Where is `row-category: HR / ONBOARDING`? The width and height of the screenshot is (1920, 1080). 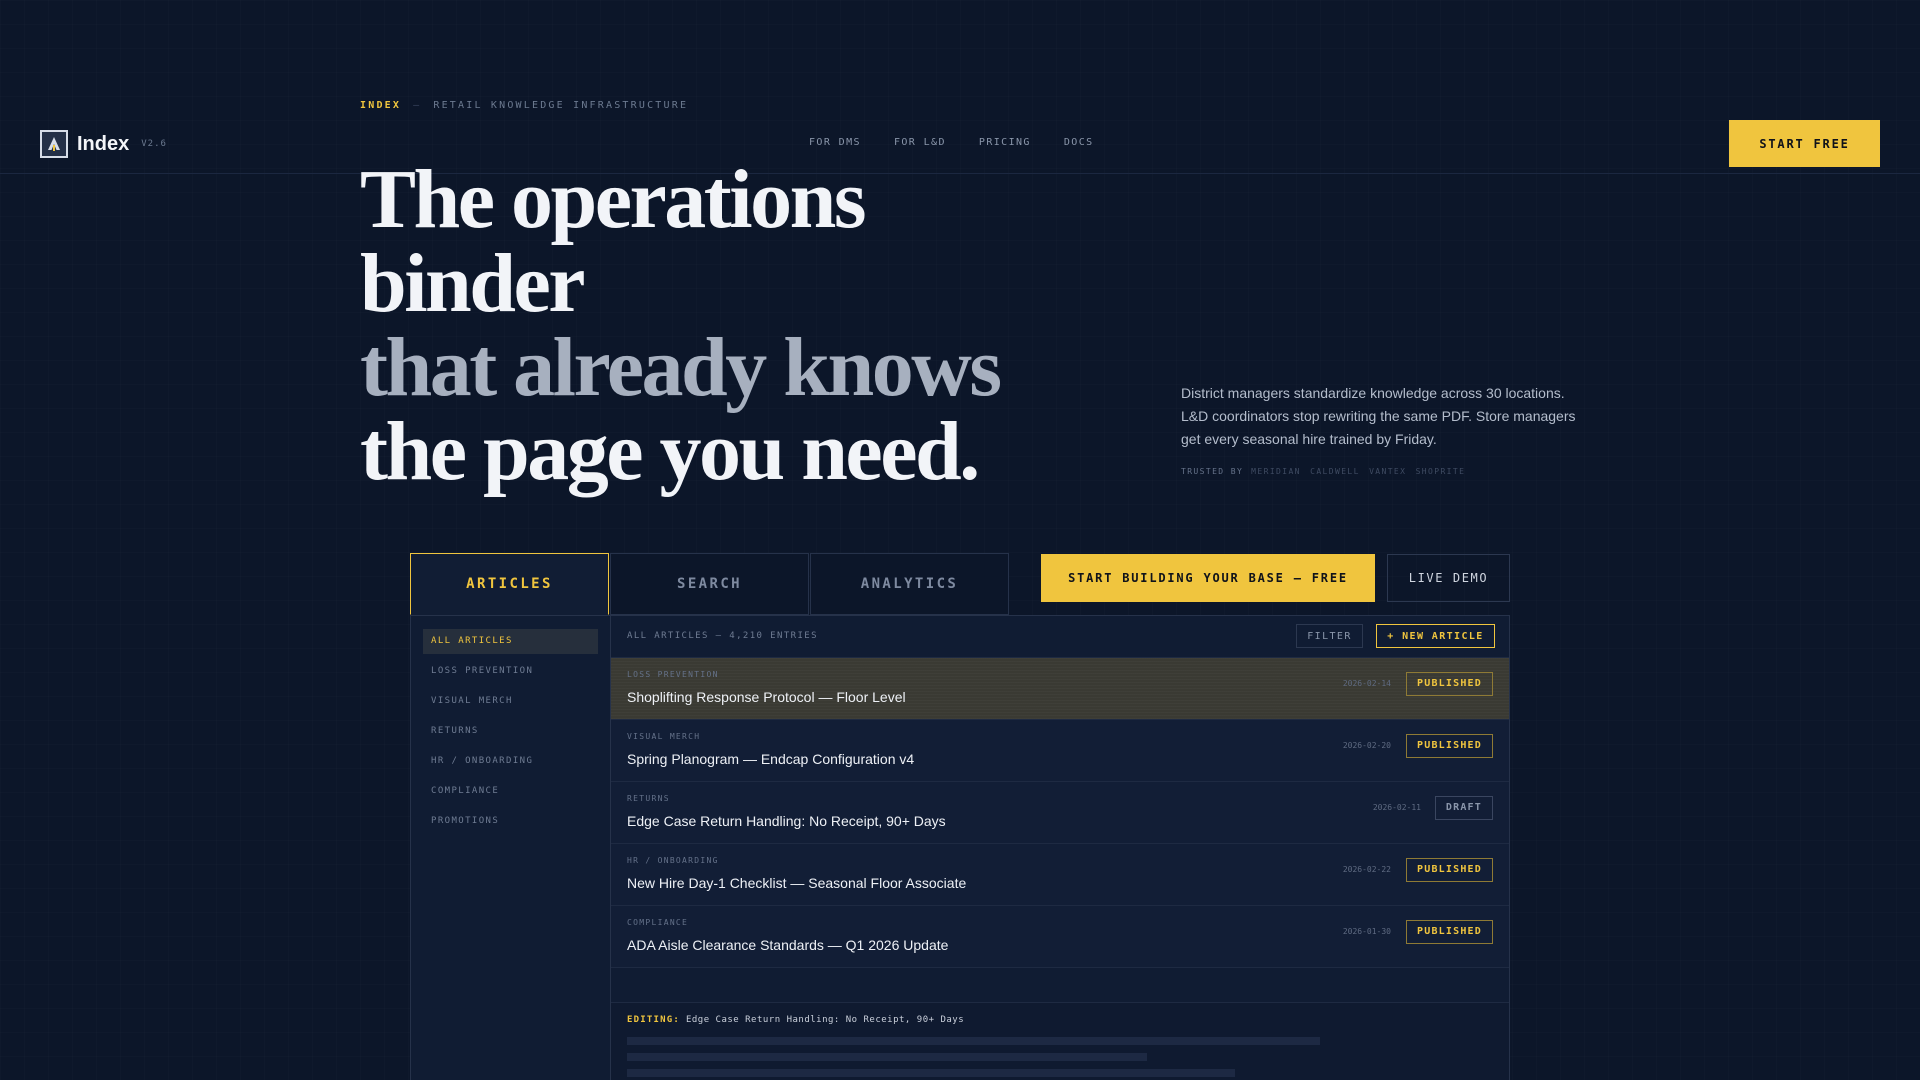
row-category: HR / ONBOARDING is located at coordinates (673, 860).